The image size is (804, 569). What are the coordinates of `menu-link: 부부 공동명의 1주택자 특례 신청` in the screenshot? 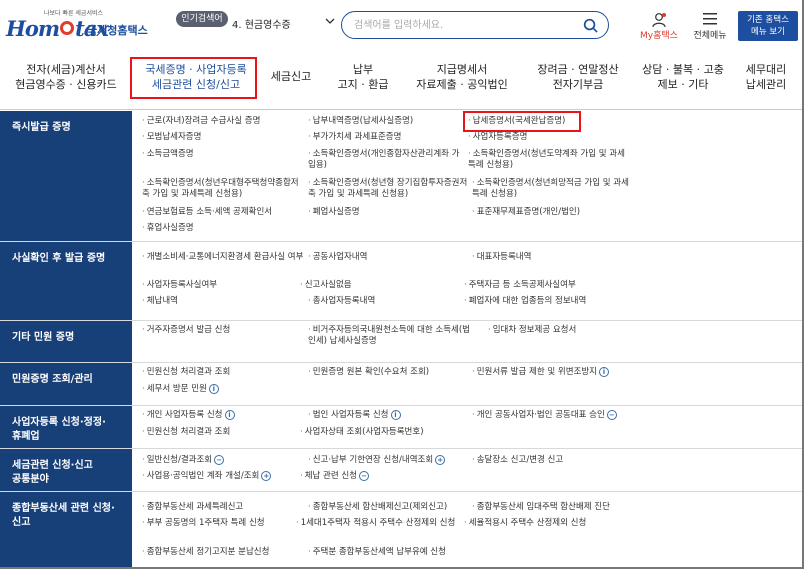 It's located at (203, 523).